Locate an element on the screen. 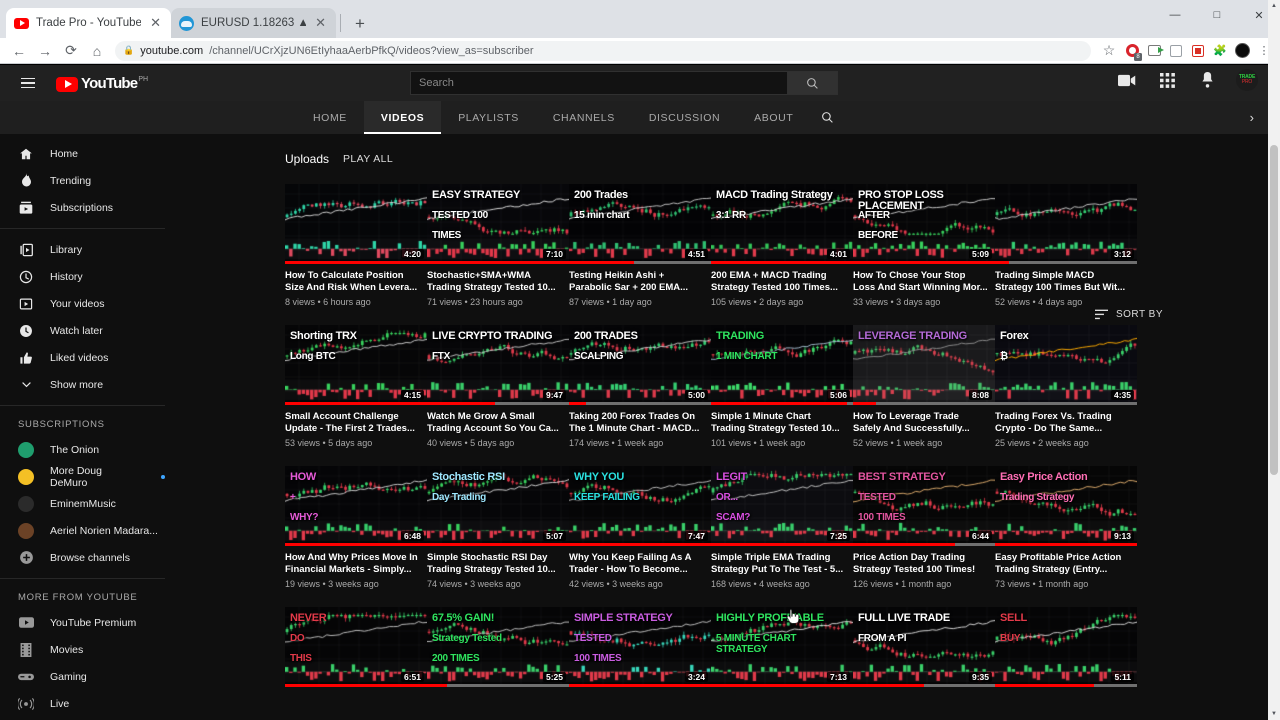 This screenshot has height=720, width=1280. video-thumbnail: SELL BUY 5:11 is located at coordinates (1066, 647).